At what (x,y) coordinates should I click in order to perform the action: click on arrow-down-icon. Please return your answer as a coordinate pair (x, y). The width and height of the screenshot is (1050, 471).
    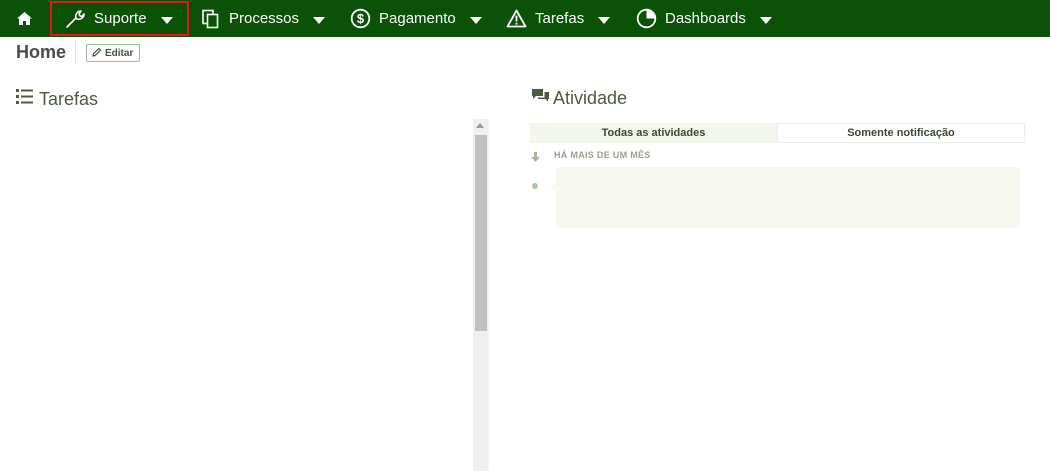
    Looking at the image, I should click on (535, 158).